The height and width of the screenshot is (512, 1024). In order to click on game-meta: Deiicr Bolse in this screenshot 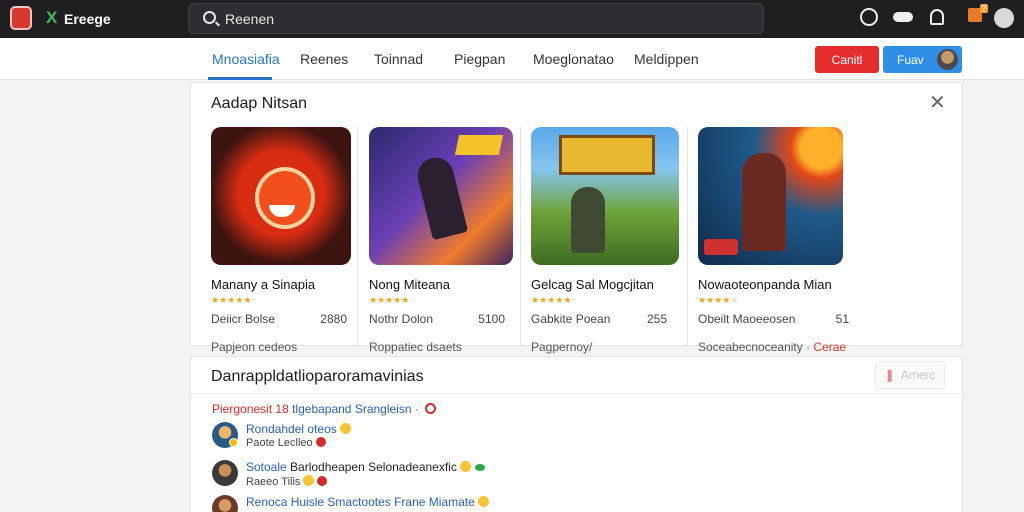, I will do `click(243, 319)`.